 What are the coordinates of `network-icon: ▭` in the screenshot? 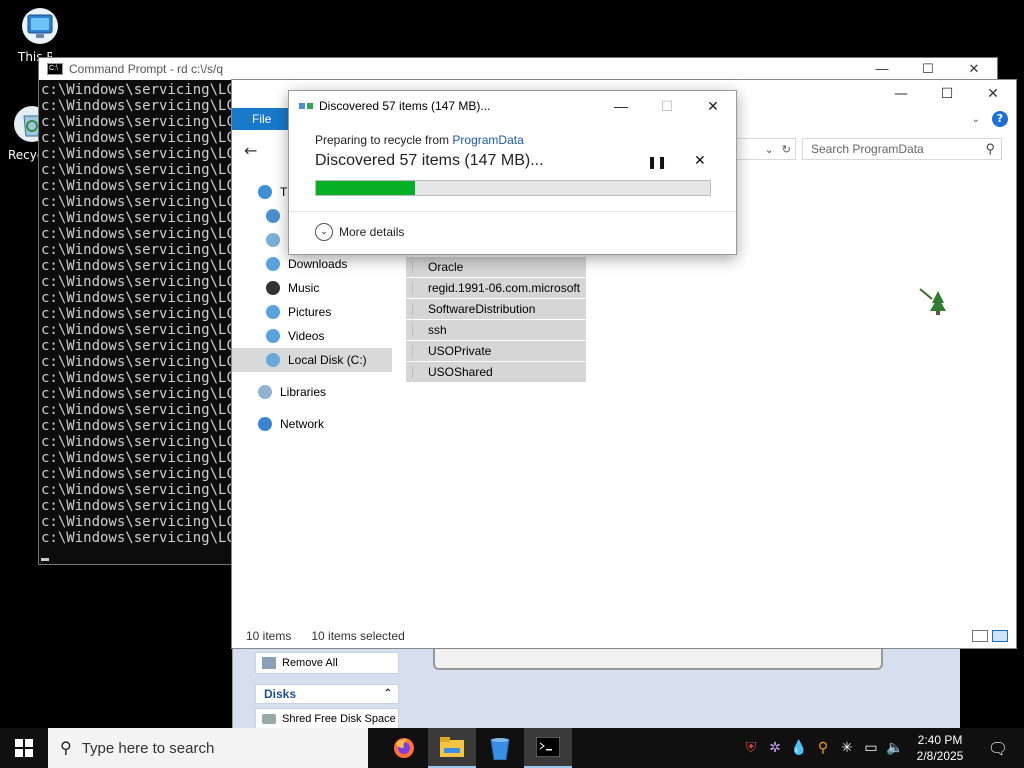 It's located at (871, 748).